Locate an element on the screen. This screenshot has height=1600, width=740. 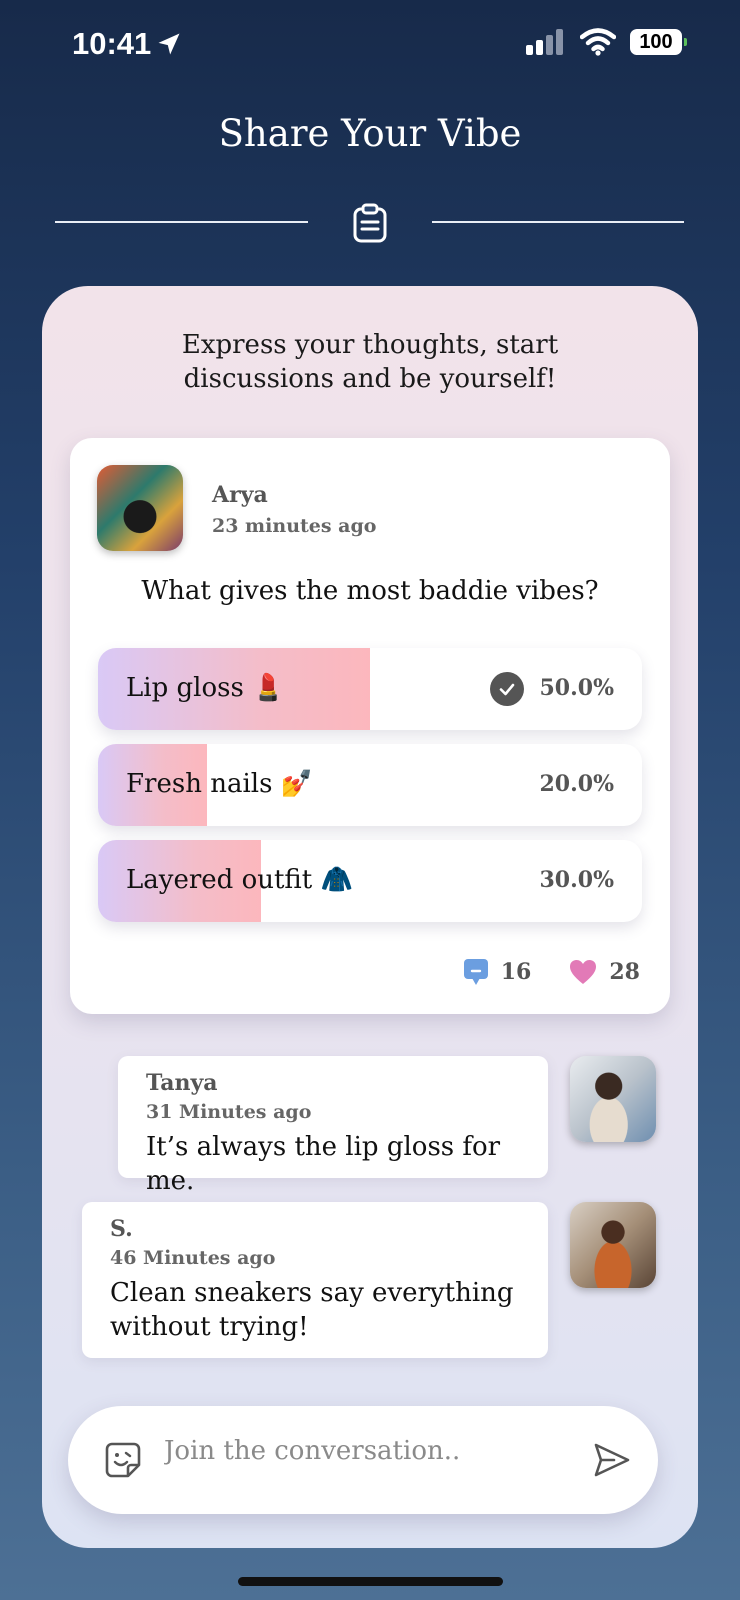
comment-input is located at coordinates (369, 1451).